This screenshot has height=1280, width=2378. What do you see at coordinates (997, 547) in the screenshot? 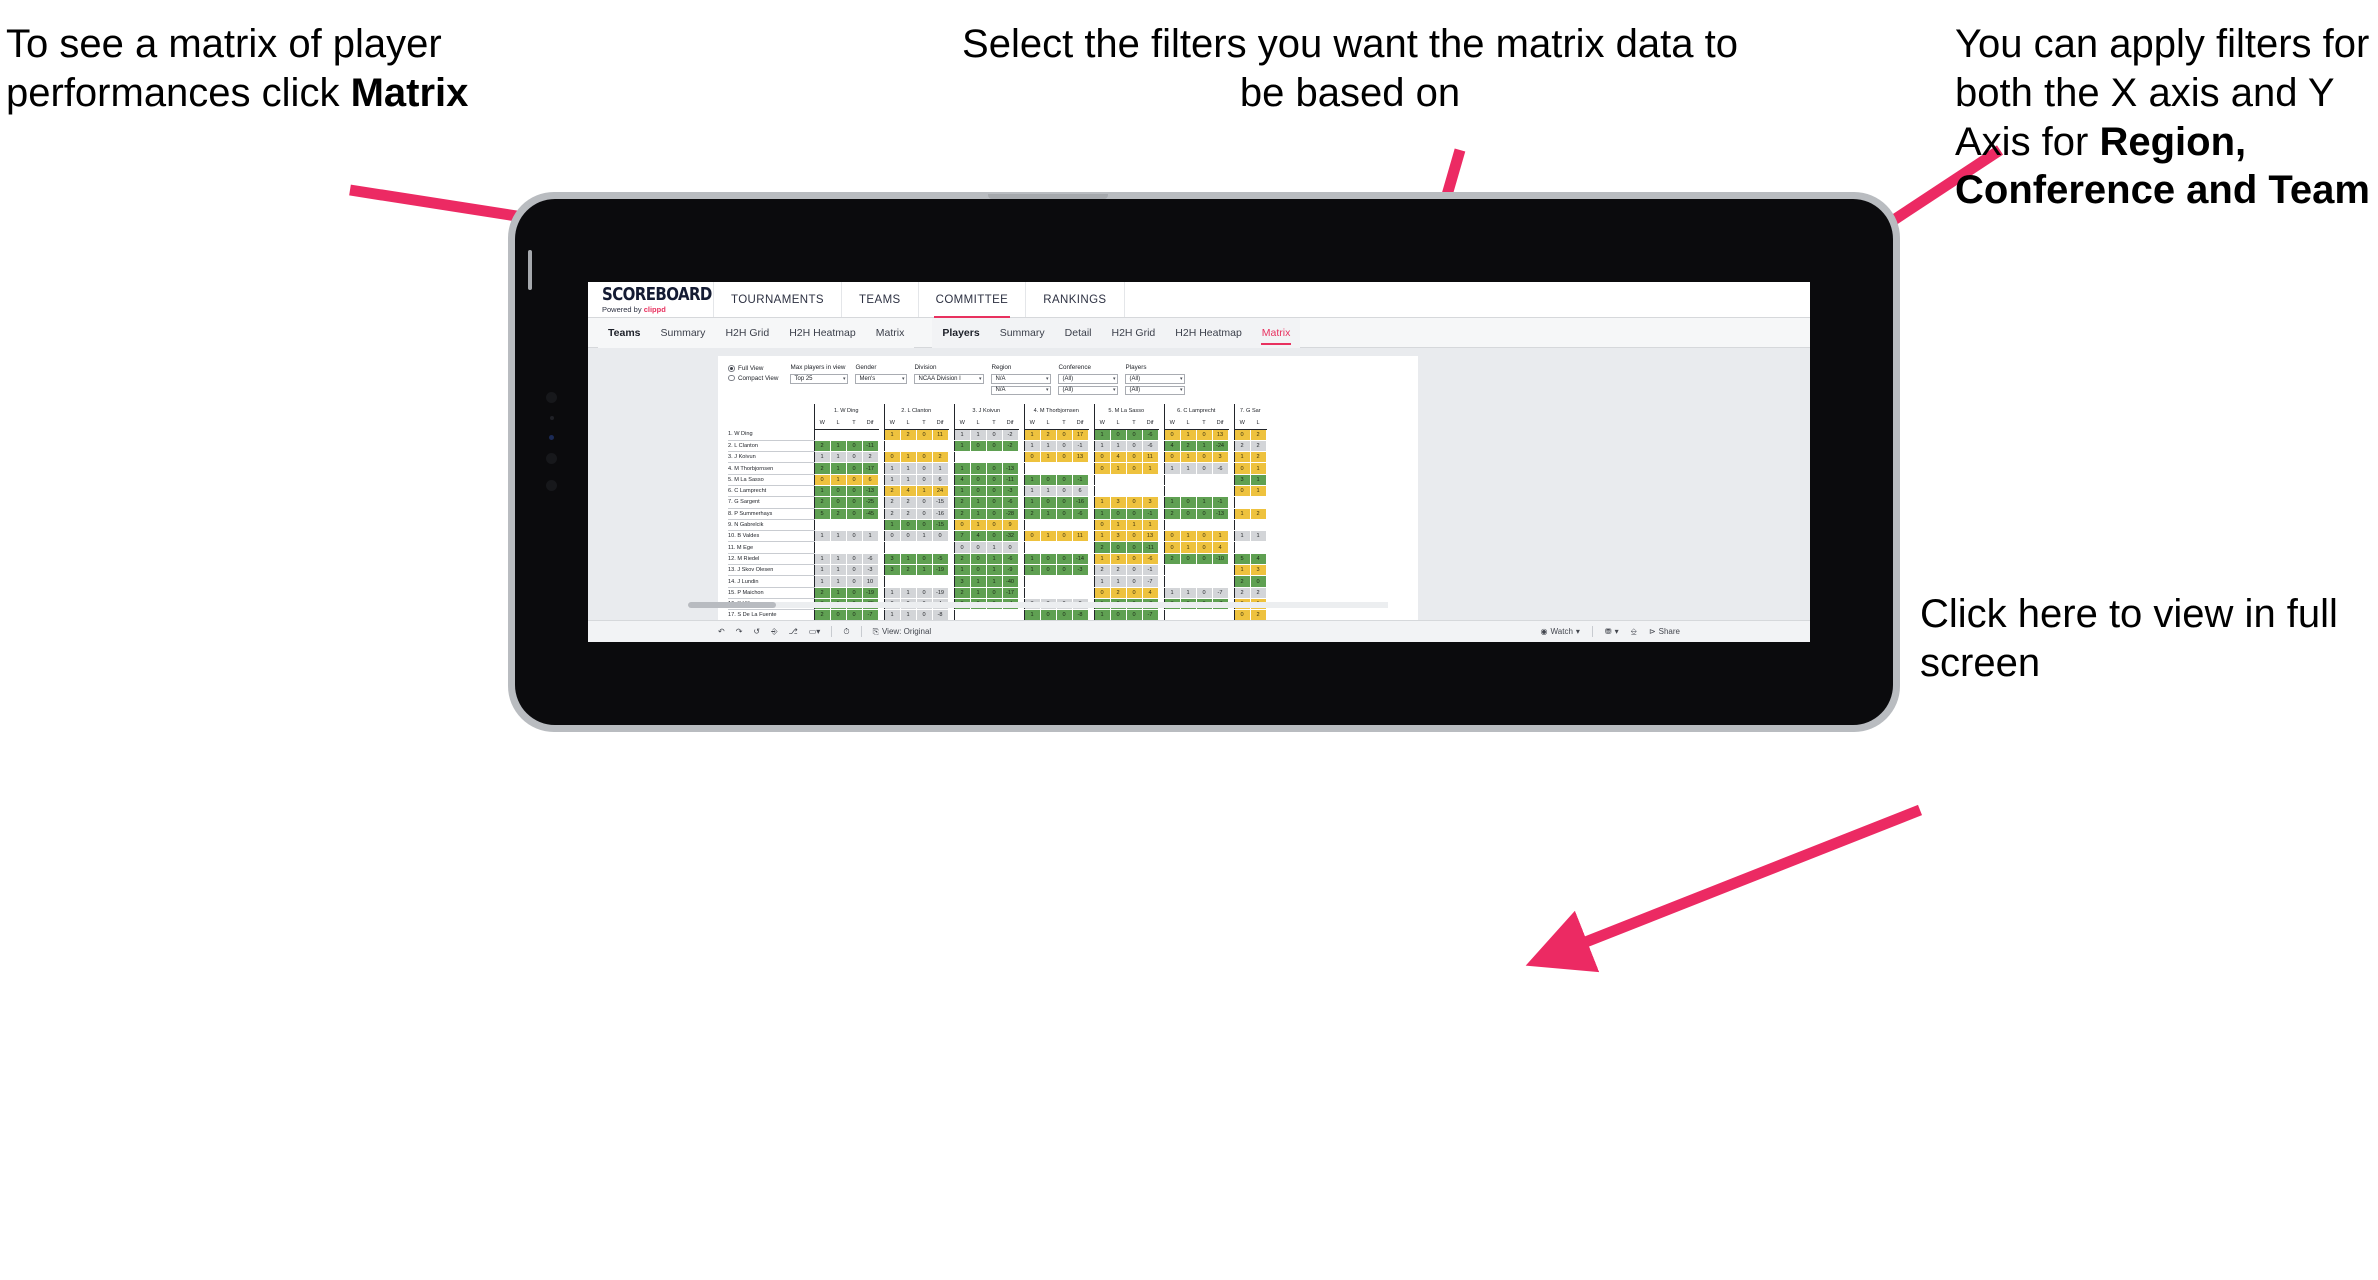
I see `matrix-row: 11. M Ege 0 0 1 0 2 0 0 -11 0 1 0 4` at bounding box center [997, 547].